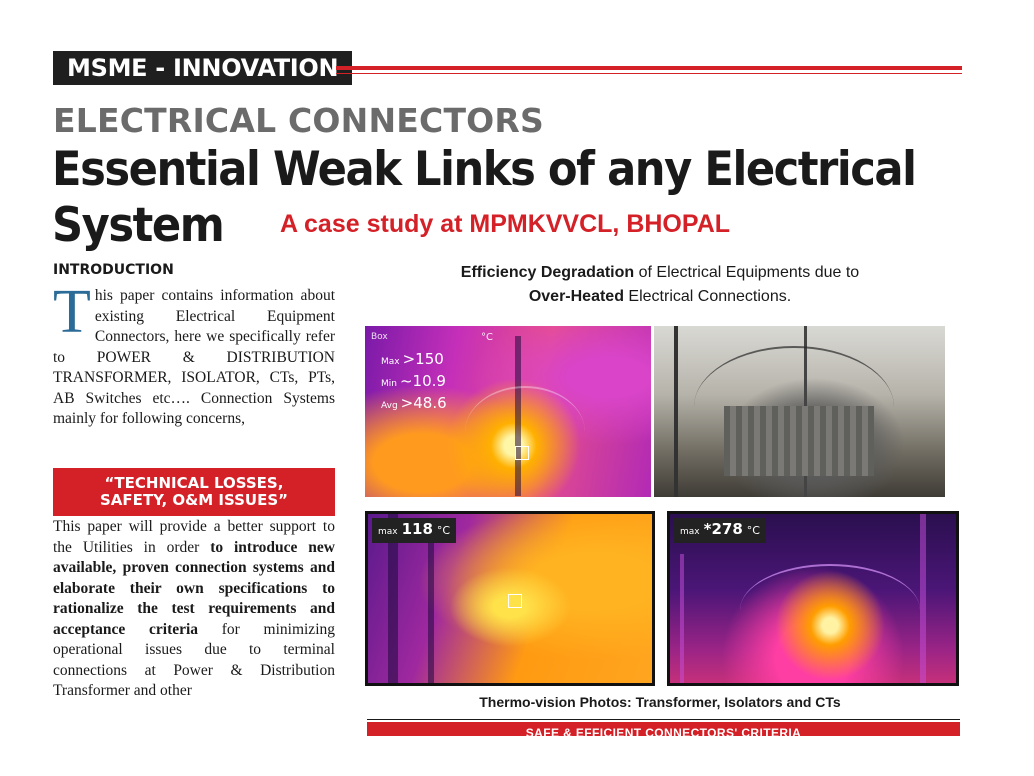  I want to click on stat-max: Max >150, so click(414, 361).